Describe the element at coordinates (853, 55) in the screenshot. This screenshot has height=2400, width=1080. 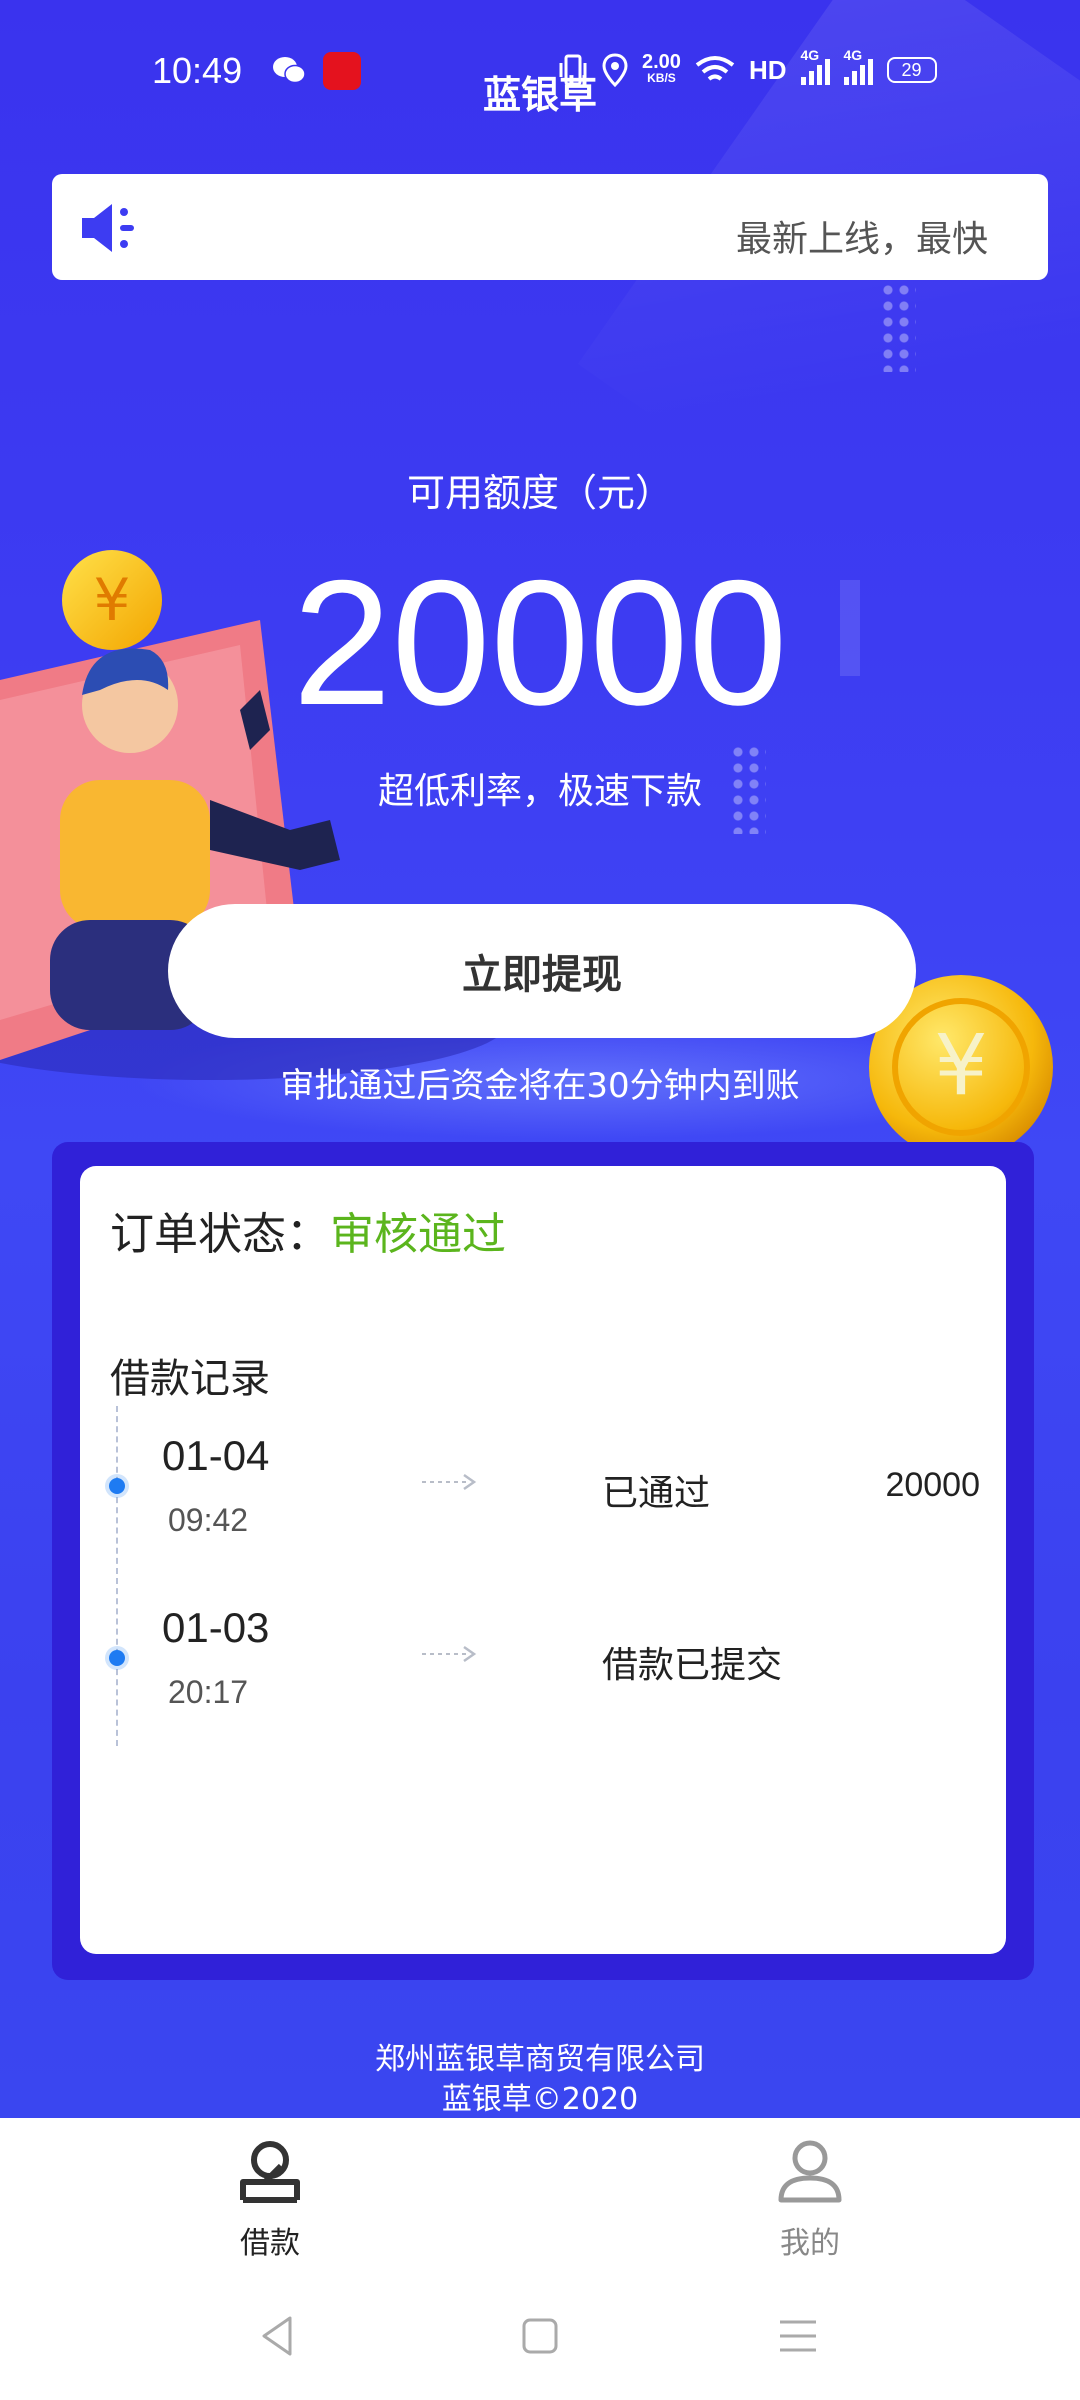
I see `sim2-label: 4G` at that location.